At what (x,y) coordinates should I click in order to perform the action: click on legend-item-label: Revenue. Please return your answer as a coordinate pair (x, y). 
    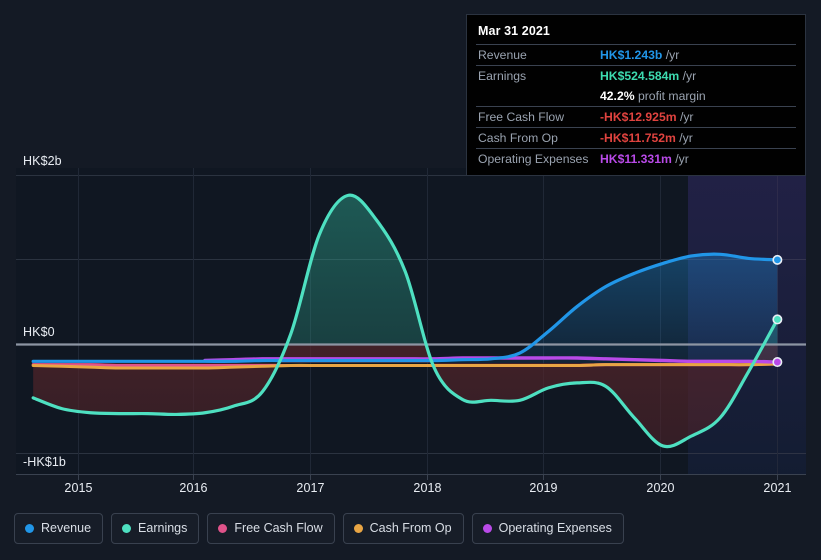
    Looking at the image, I should click on (66, 528).